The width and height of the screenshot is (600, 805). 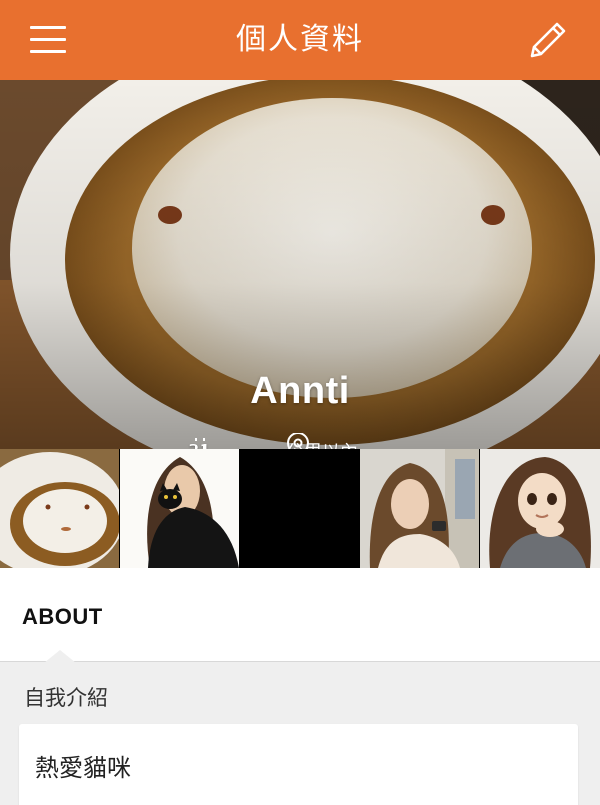 I want to click on anime-avatar-photo, so click(x=540, y=508).